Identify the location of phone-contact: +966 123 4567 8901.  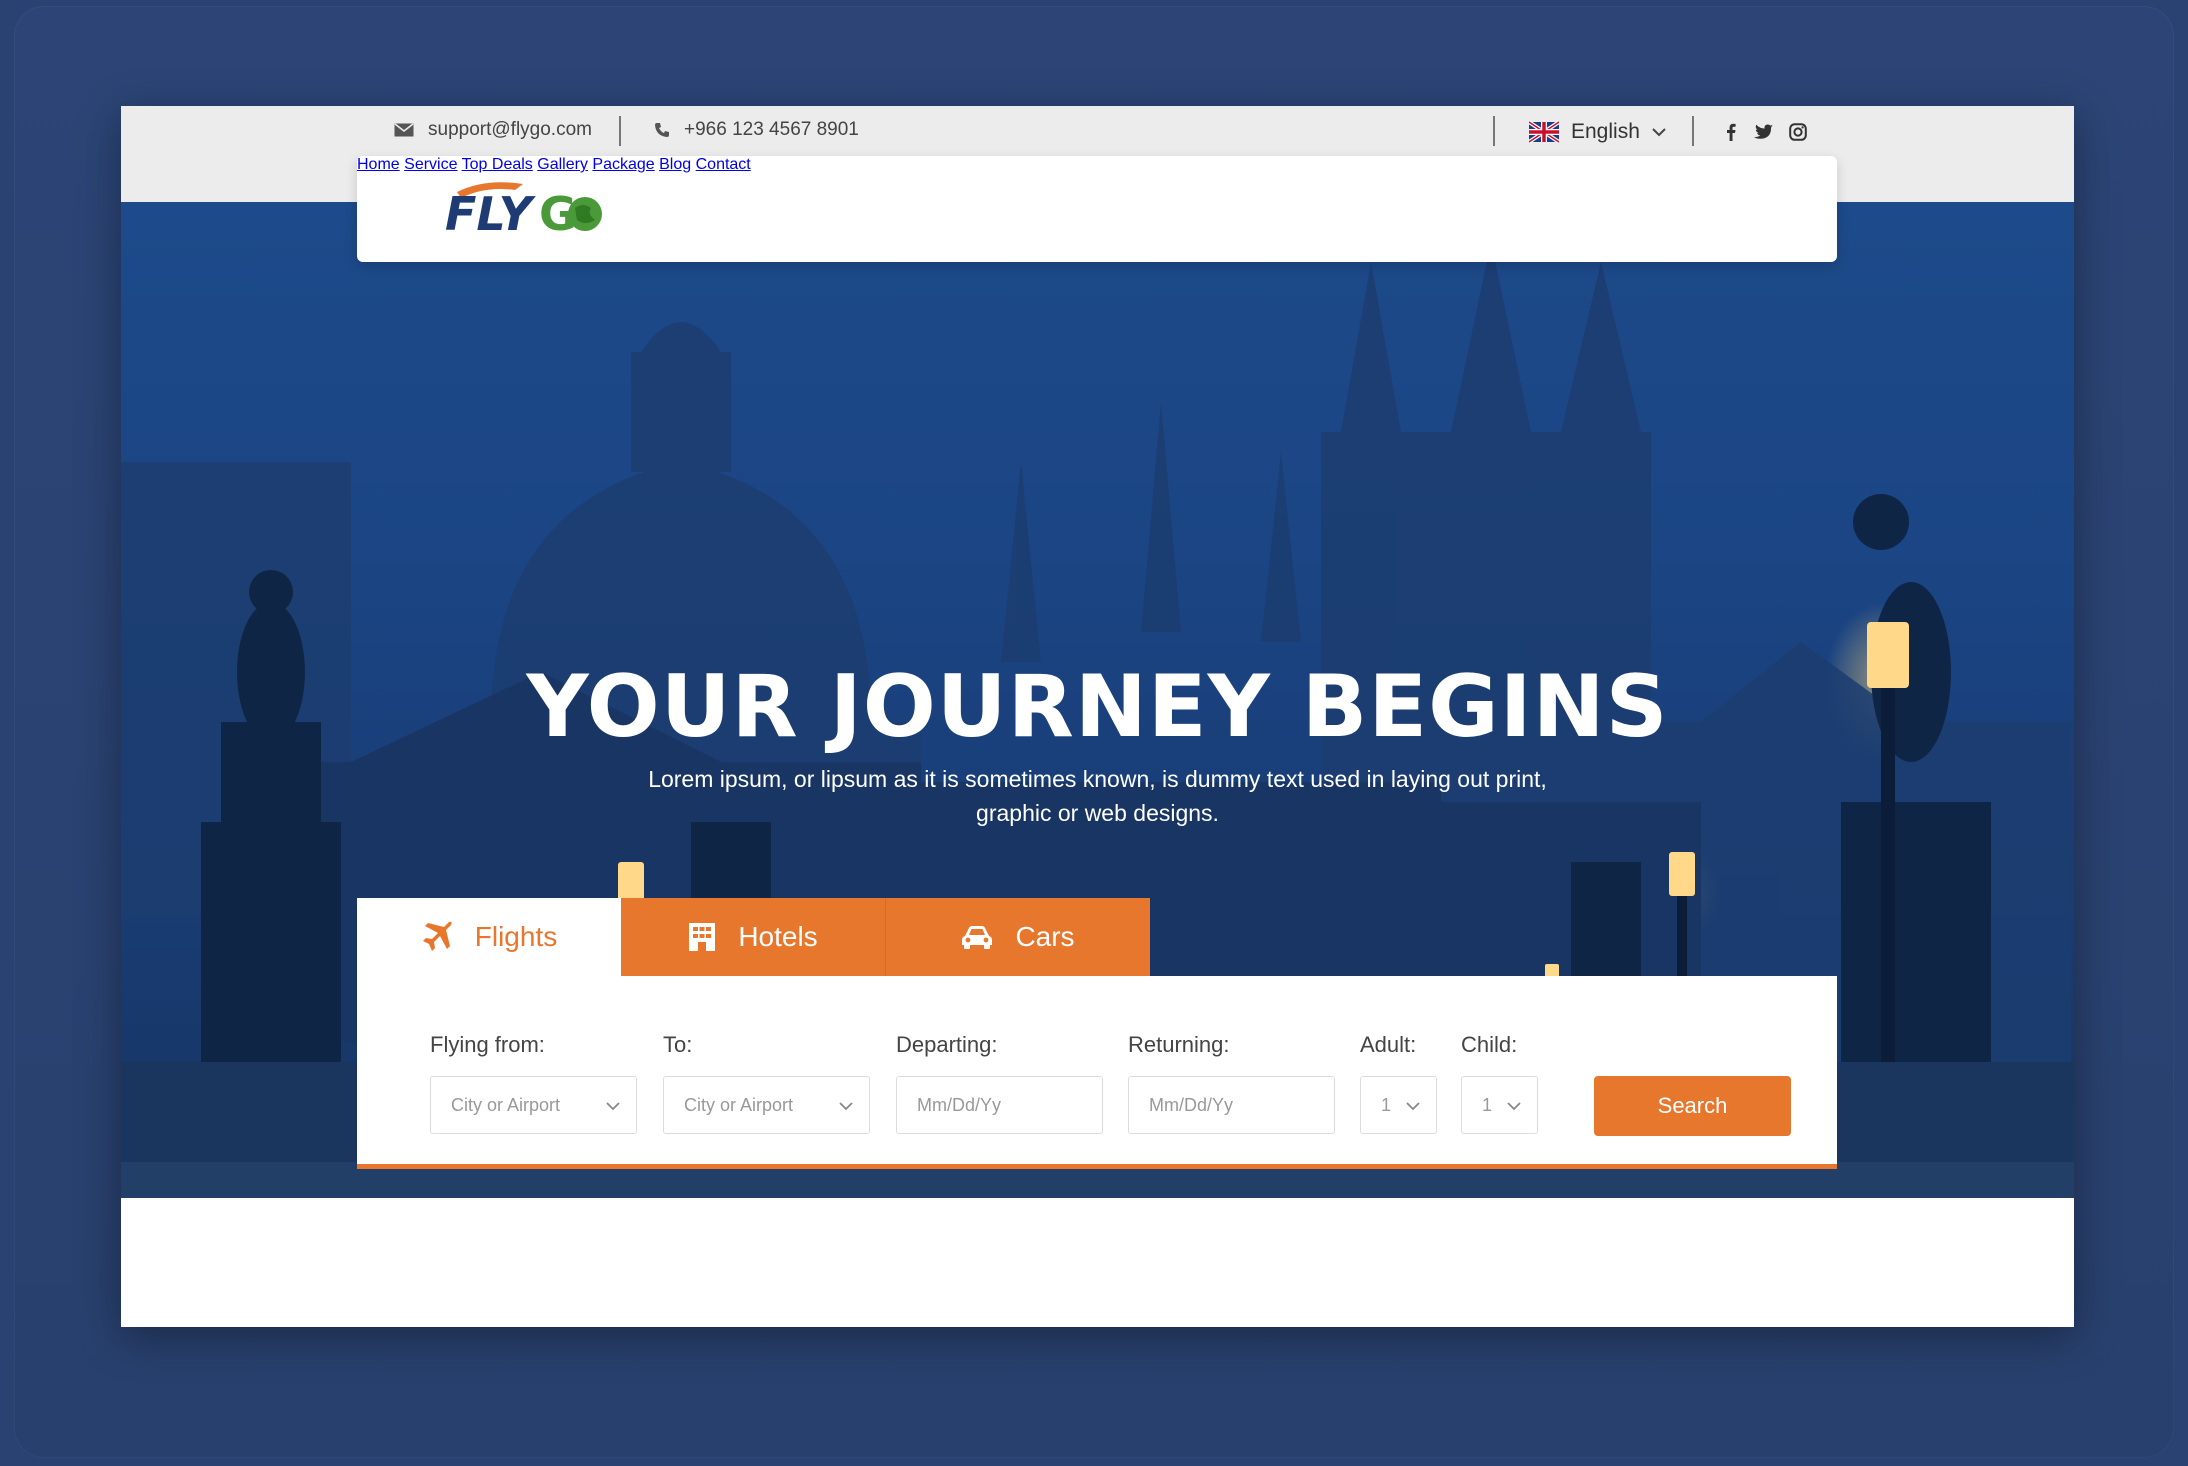
(756, 130).